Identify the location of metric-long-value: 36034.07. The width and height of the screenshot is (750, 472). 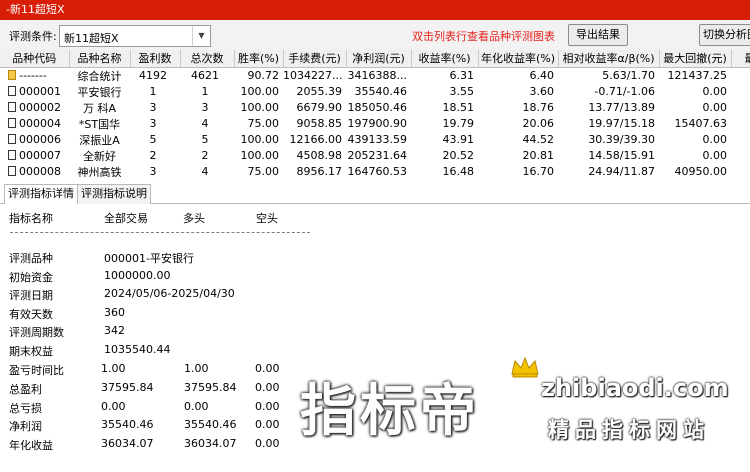
(210, 444).